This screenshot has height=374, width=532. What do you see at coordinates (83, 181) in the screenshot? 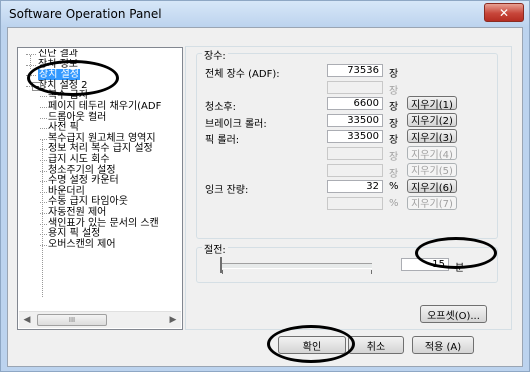
I see `tree-item-label: 수명 설정 카운터` at bounding box center [83, 181].